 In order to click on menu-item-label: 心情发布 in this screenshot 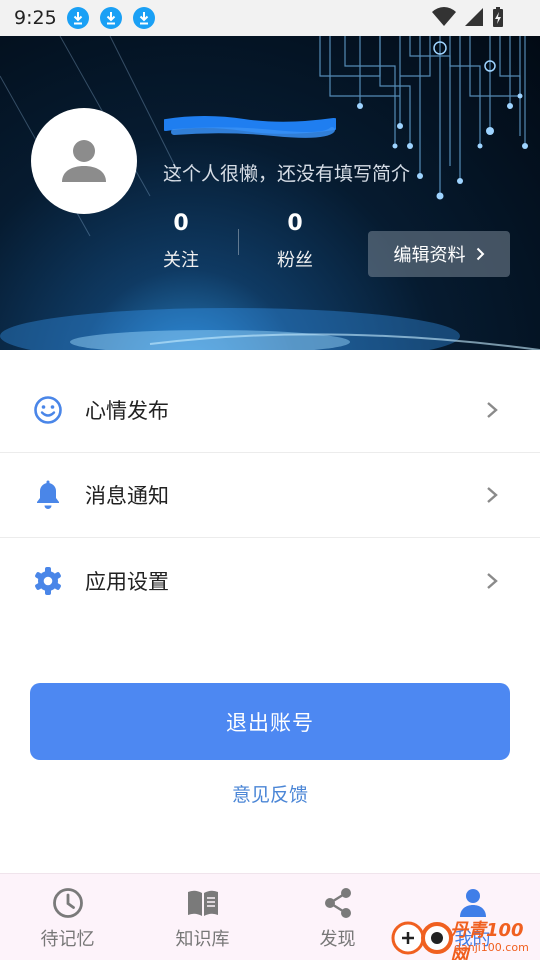, I will do `click(127, 411)`.